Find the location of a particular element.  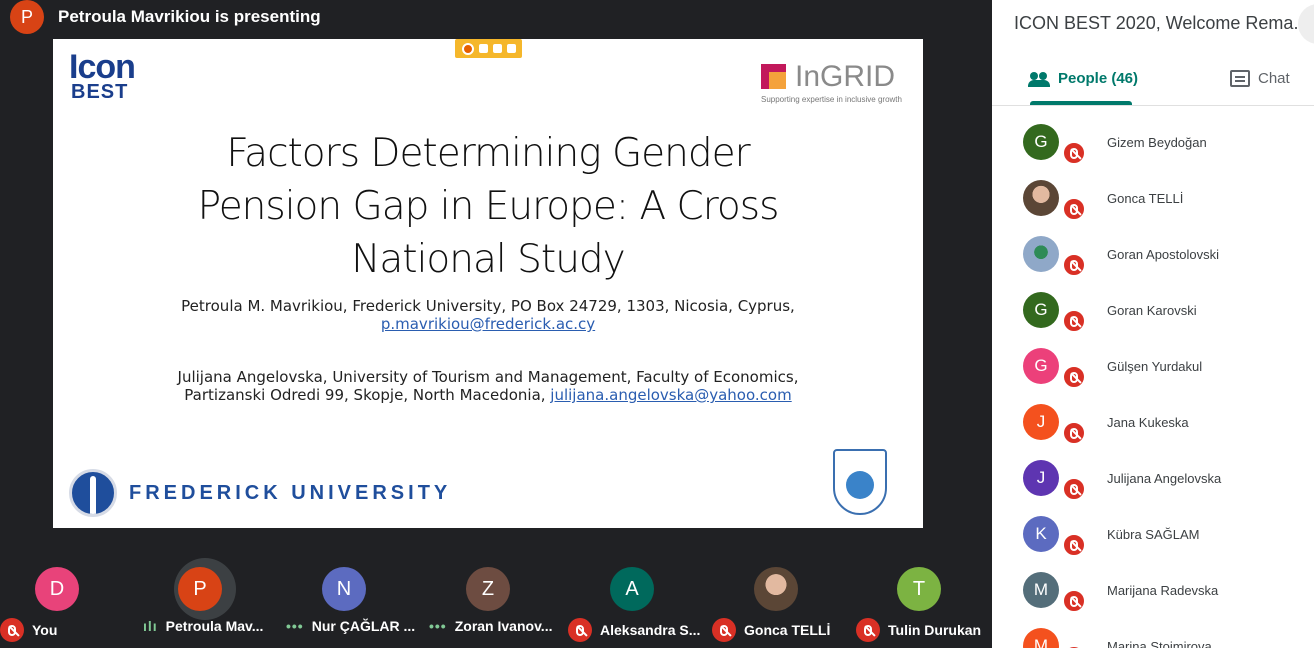

participant-avatar: A is located at coordinates (632, 589).